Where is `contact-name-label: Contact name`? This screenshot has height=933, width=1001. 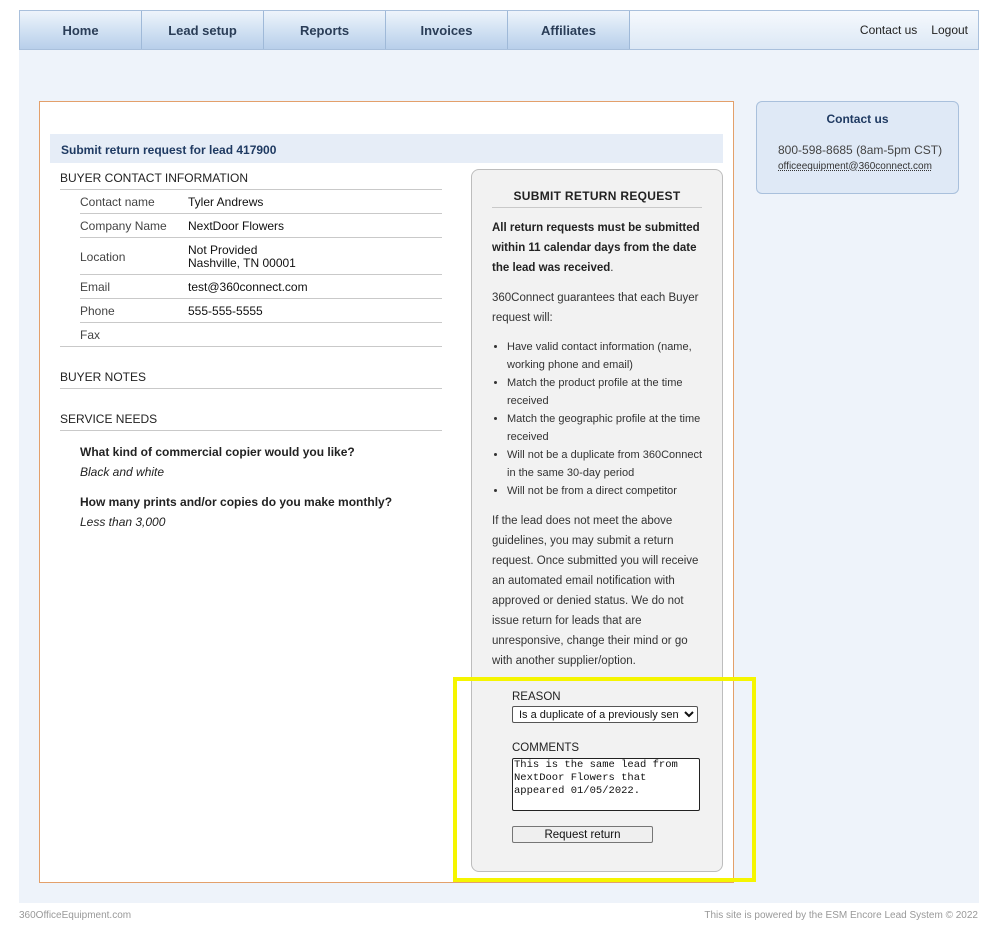
contact-name-label: Contact name is located at coordinates (117, 202).